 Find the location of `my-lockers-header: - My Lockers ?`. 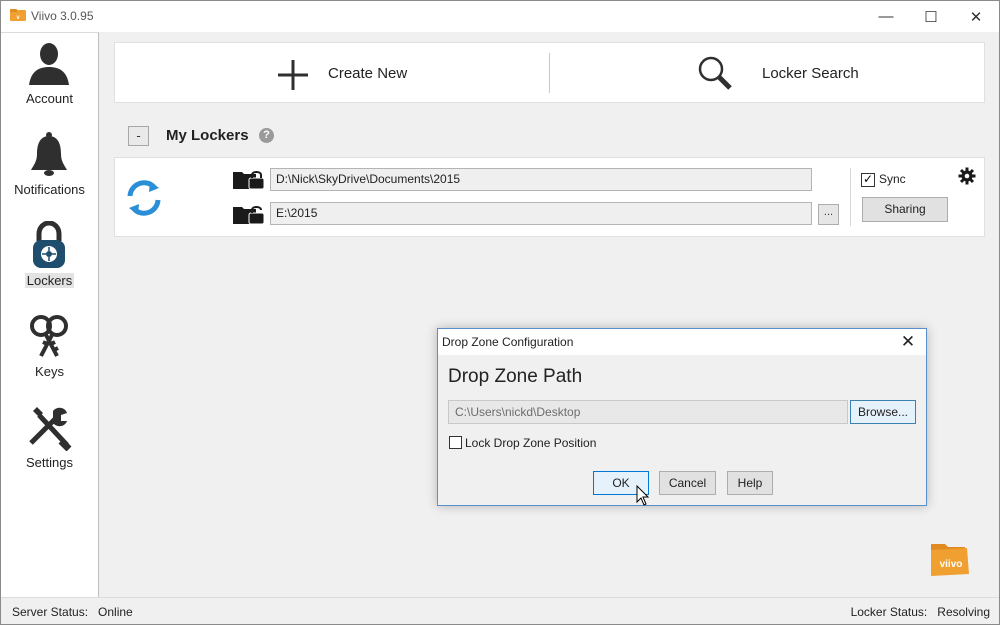

my-lockers-header: - My Lockers ? is located at coordinates (278, 136).